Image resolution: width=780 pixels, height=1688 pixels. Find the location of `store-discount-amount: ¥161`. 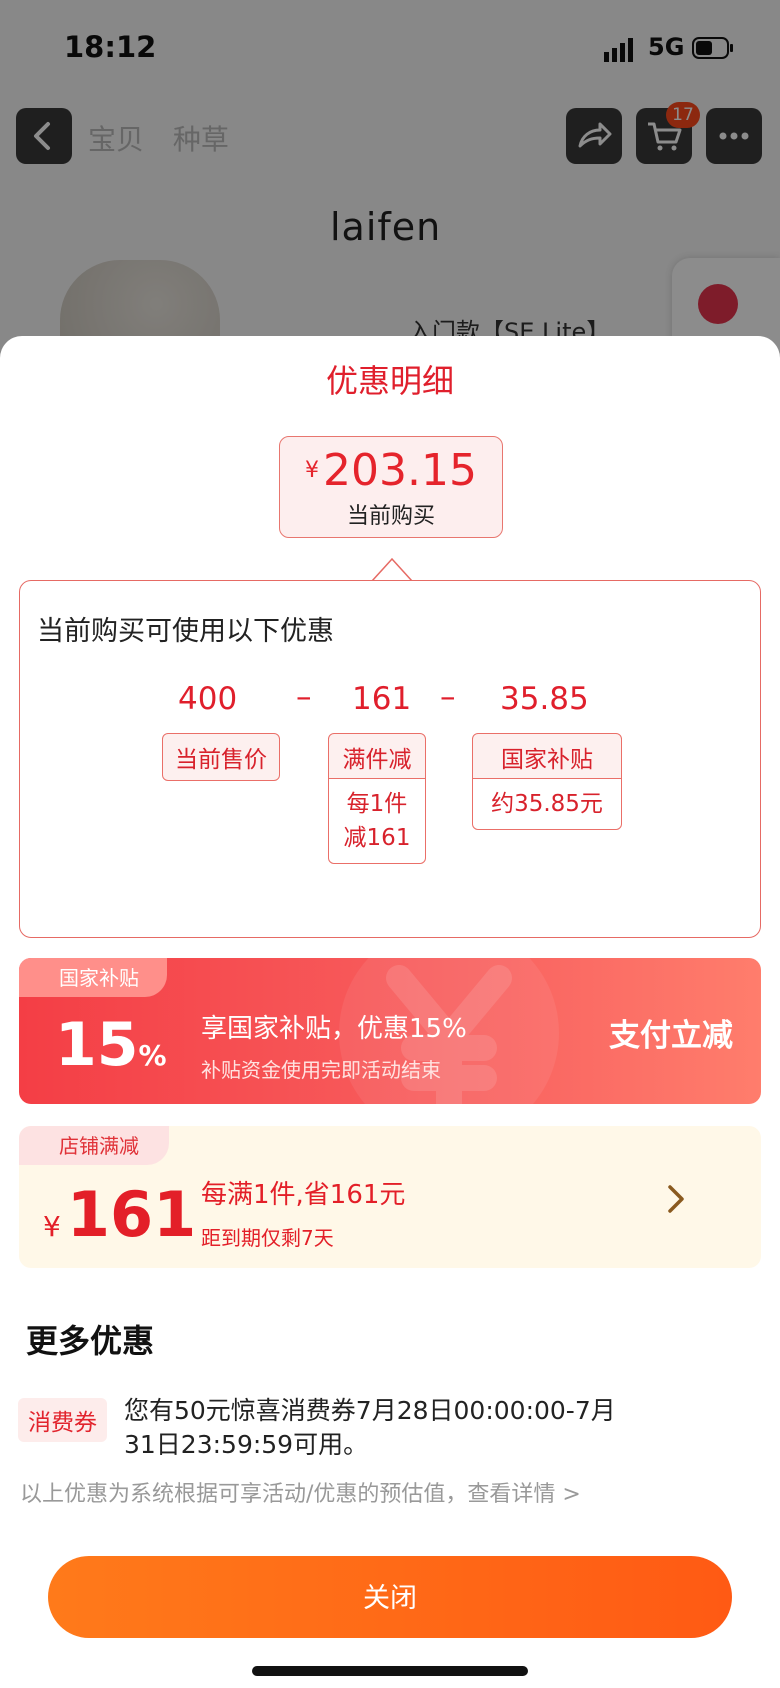

store-discount-amount: ¥161 is located at coordinates (119, 1214).